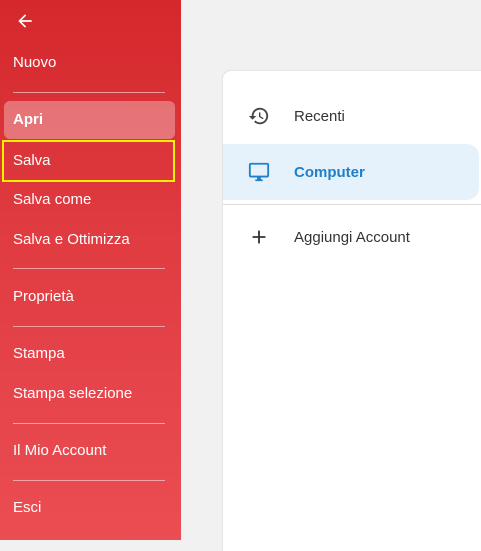 The height and width of the screenshot is (551, 481). I want to click on add-account-button: Aggiungi Account, so click(352, 237).